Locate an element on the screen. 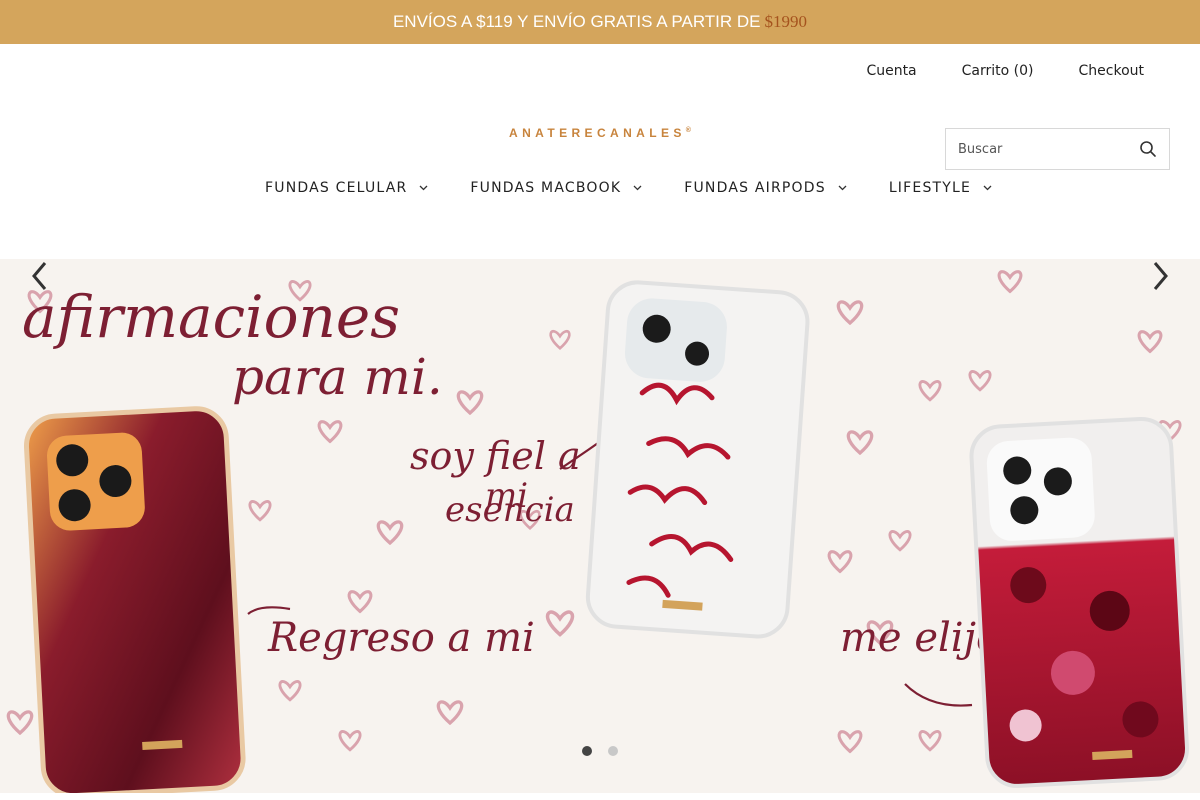 Image resolution: width=1200 pixels, height=800 pixels. checkout-link: Checkout is located at coordinates (1112, 71).